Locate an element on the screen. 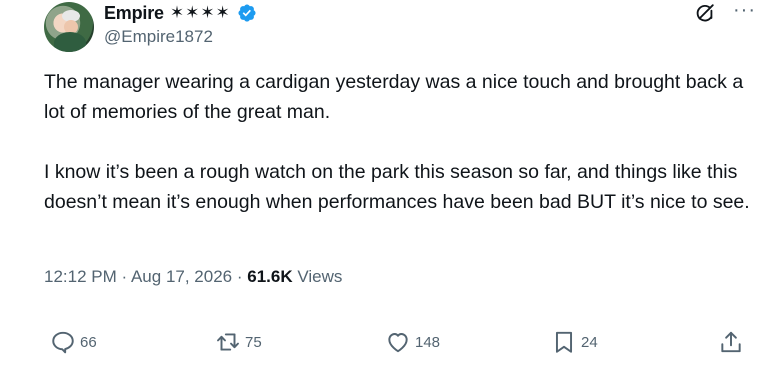 Image resolution: width=771 pixels, height=365 pixels. reply-button: 66 is located at coordinates (73, 342).